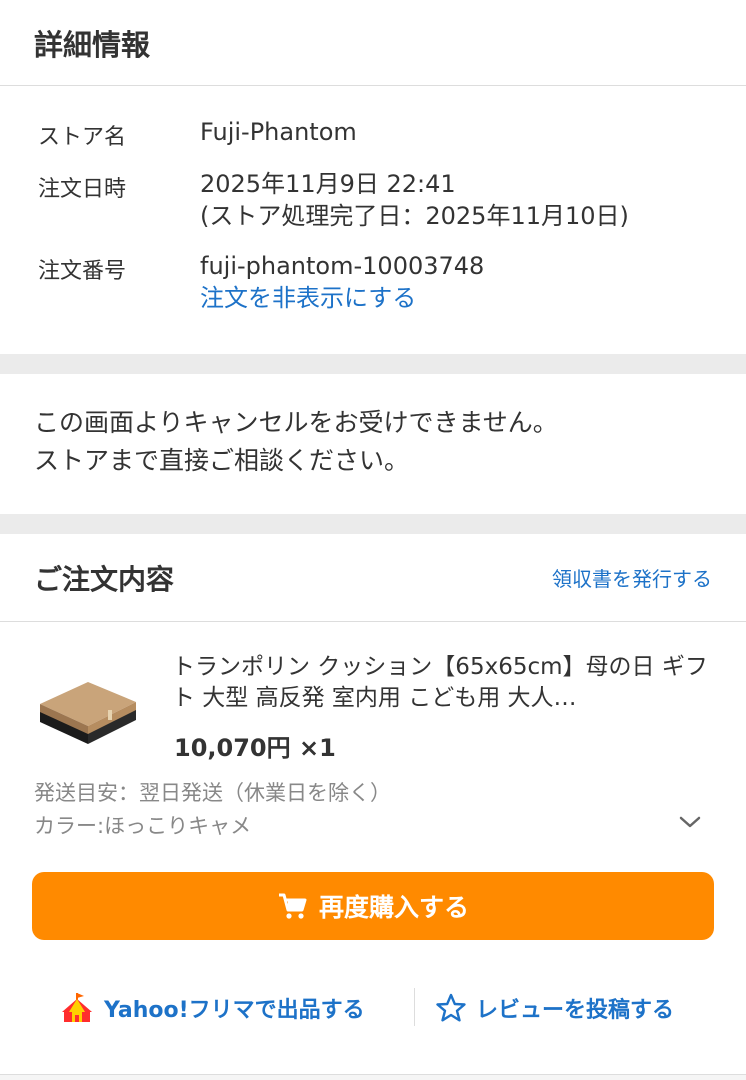  I want to click on receipt-link: 領収書を発行する, so click(632, 577).